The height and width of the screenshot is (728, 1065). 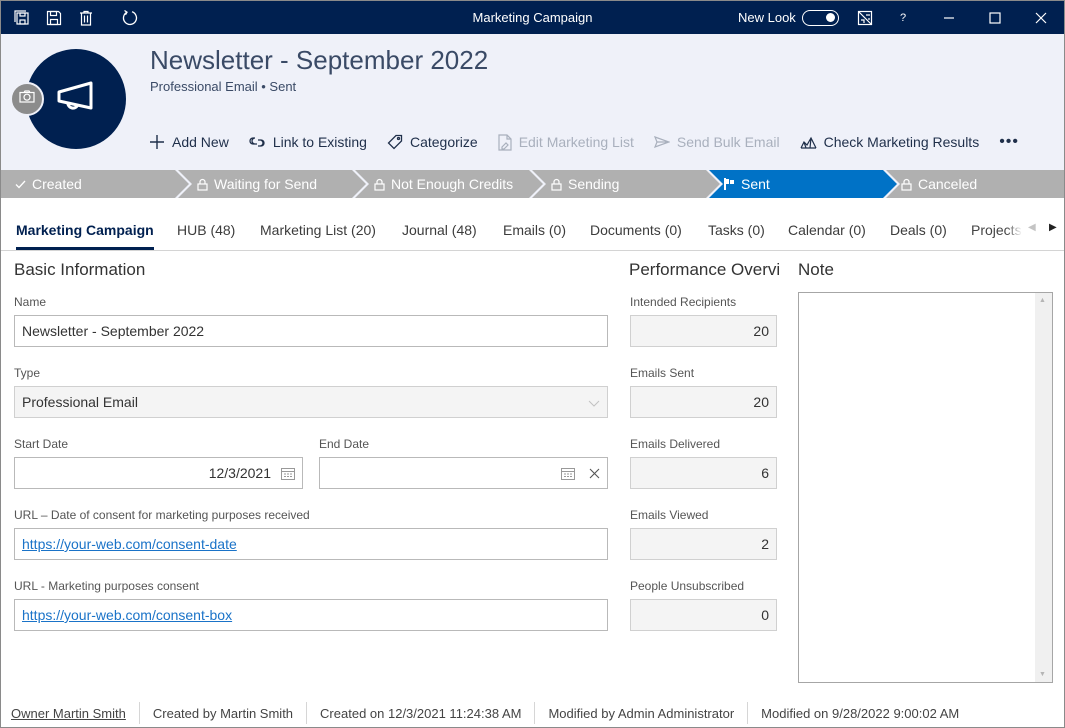 What do you see at coordinates (421, 713) in the screenshot?
I see `created-on: Created on 12/3/2021 11:24:38 AM` at bounding box center [421, 713].